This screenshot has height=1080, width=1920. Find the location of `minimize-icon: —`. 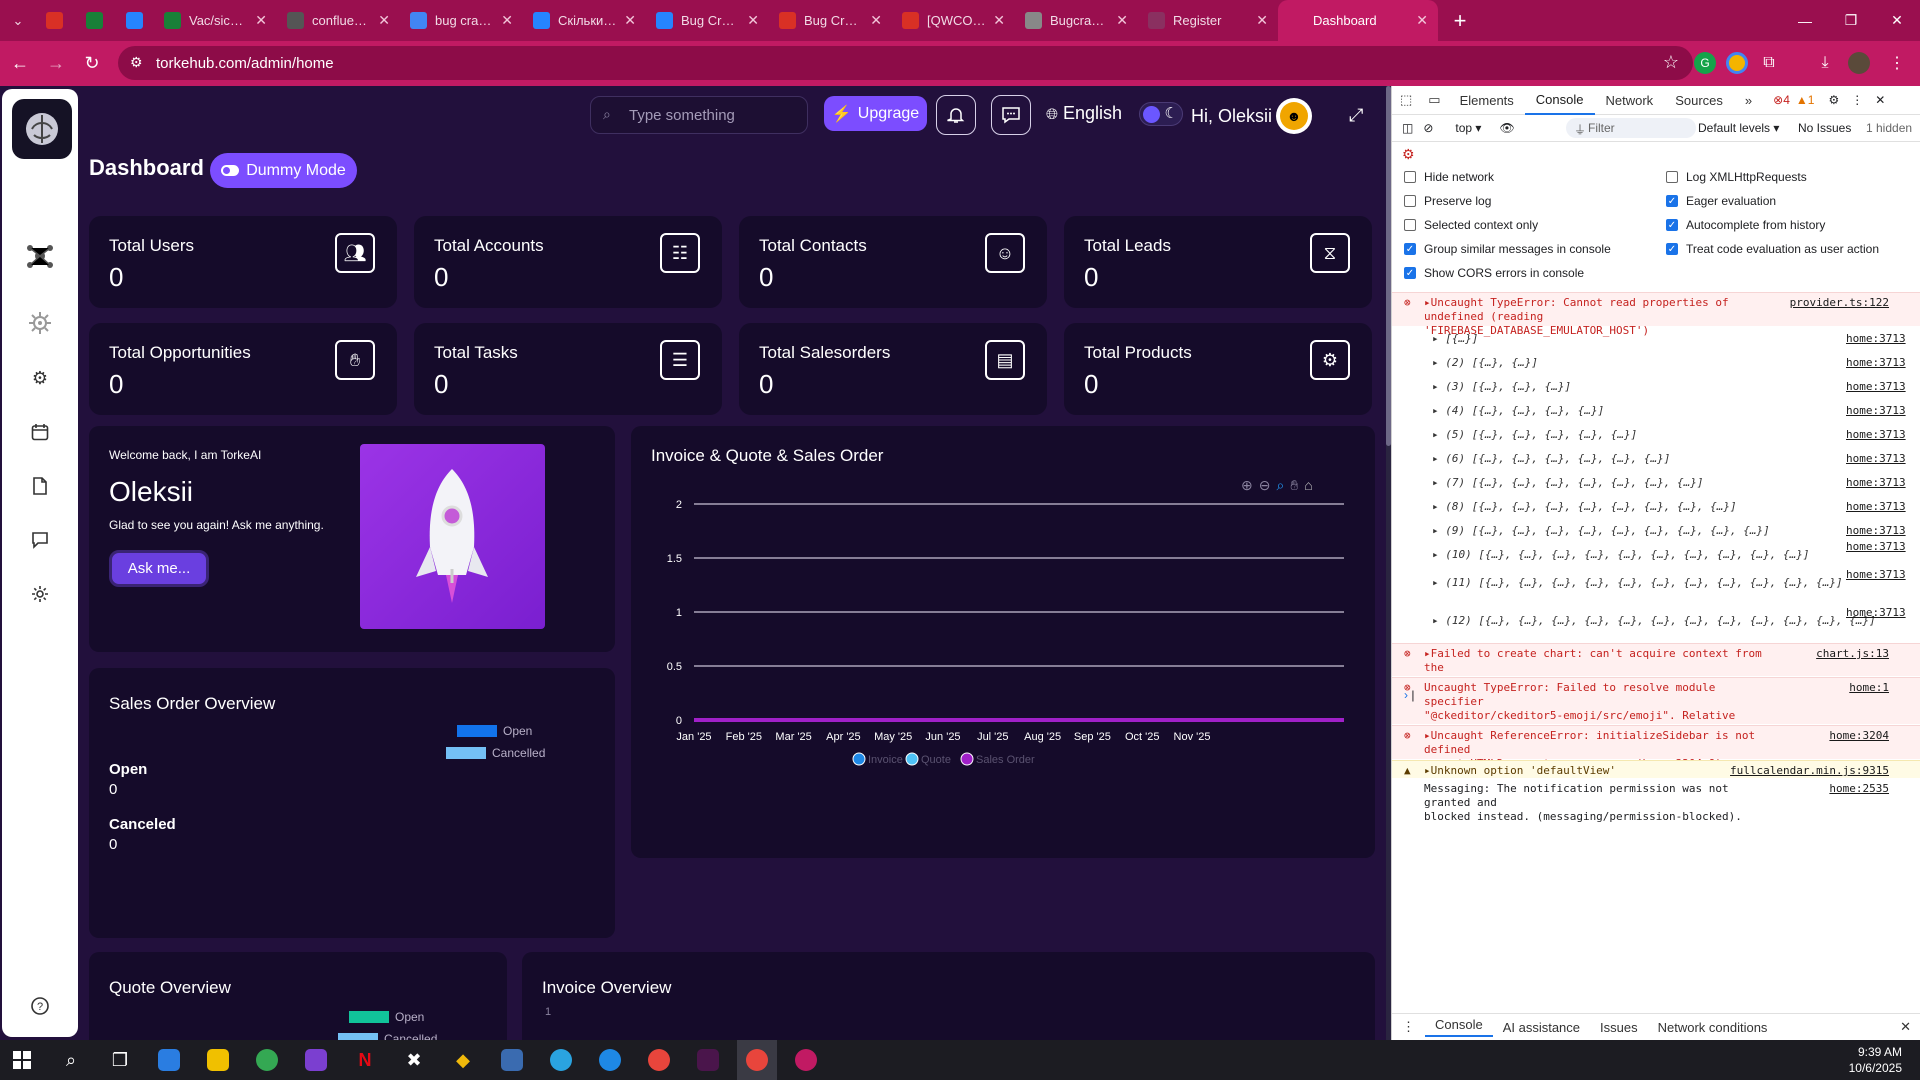

minimize-icon: — is located at coordinates (1805, 20).